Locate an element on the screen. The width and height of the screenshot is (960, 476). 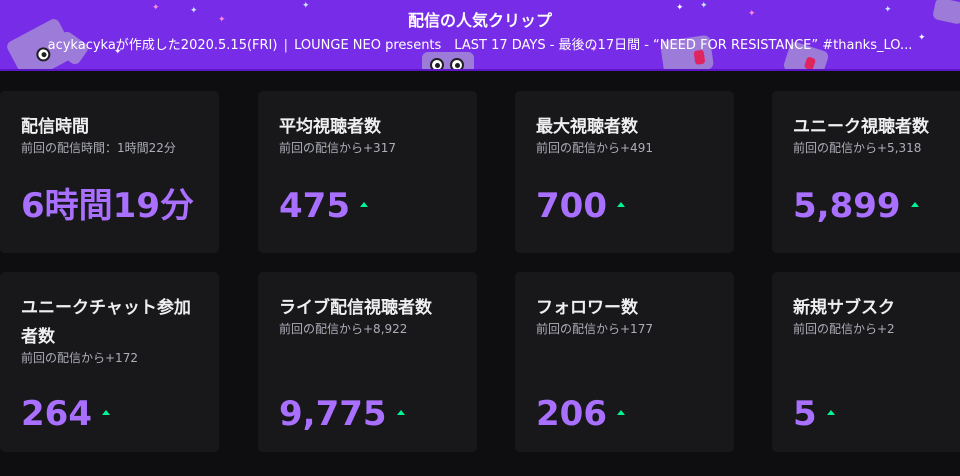
stat-card-new-subs: 新規サブスク 前回の配信から+2 5 is located at coordinates (866, 362).